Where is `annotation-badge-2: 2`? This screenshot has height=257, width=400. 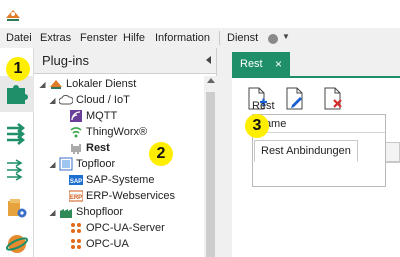 annotation-badge-2: 2 is located at coordinates (161, 154).